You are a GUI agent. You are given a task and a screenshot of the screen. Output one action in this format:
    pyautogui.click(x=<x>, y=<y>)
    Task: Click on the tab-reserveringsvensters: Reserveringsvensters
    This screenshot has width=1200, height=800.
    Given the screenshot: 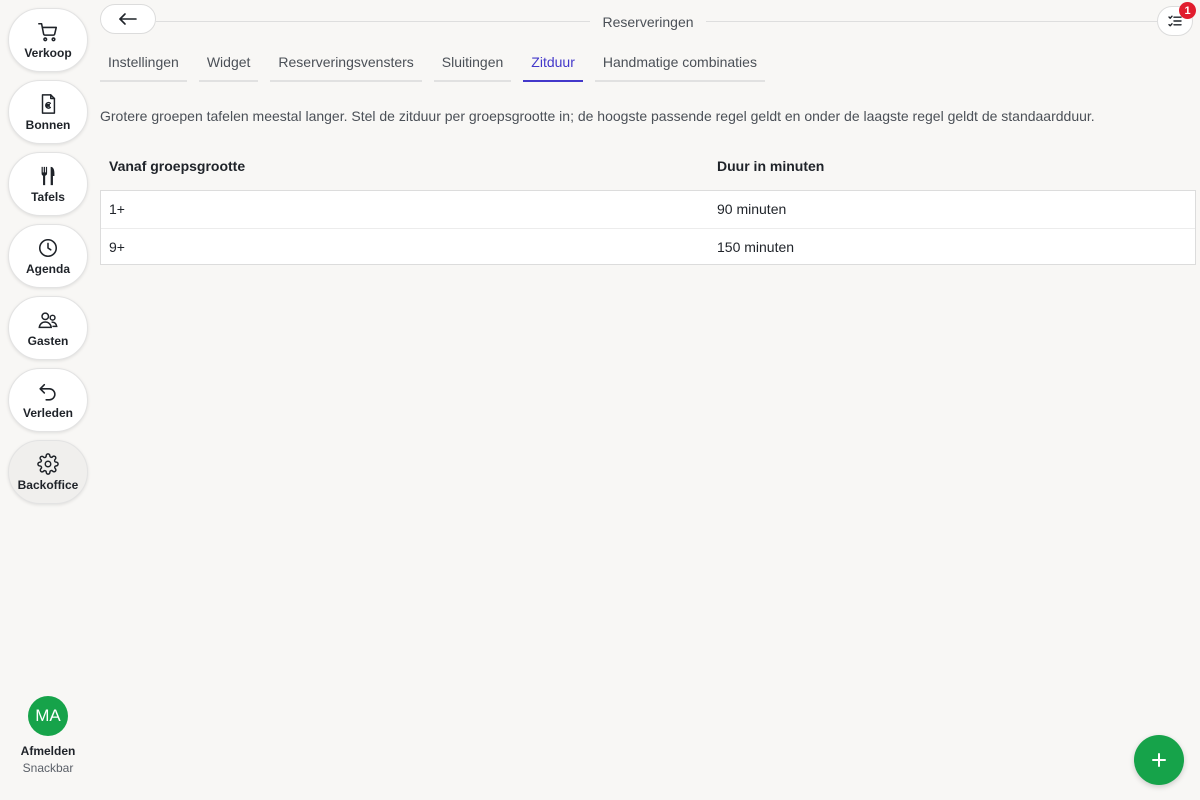 What is the action you would take?
    pyautogui.click(x=346, y=66)
    